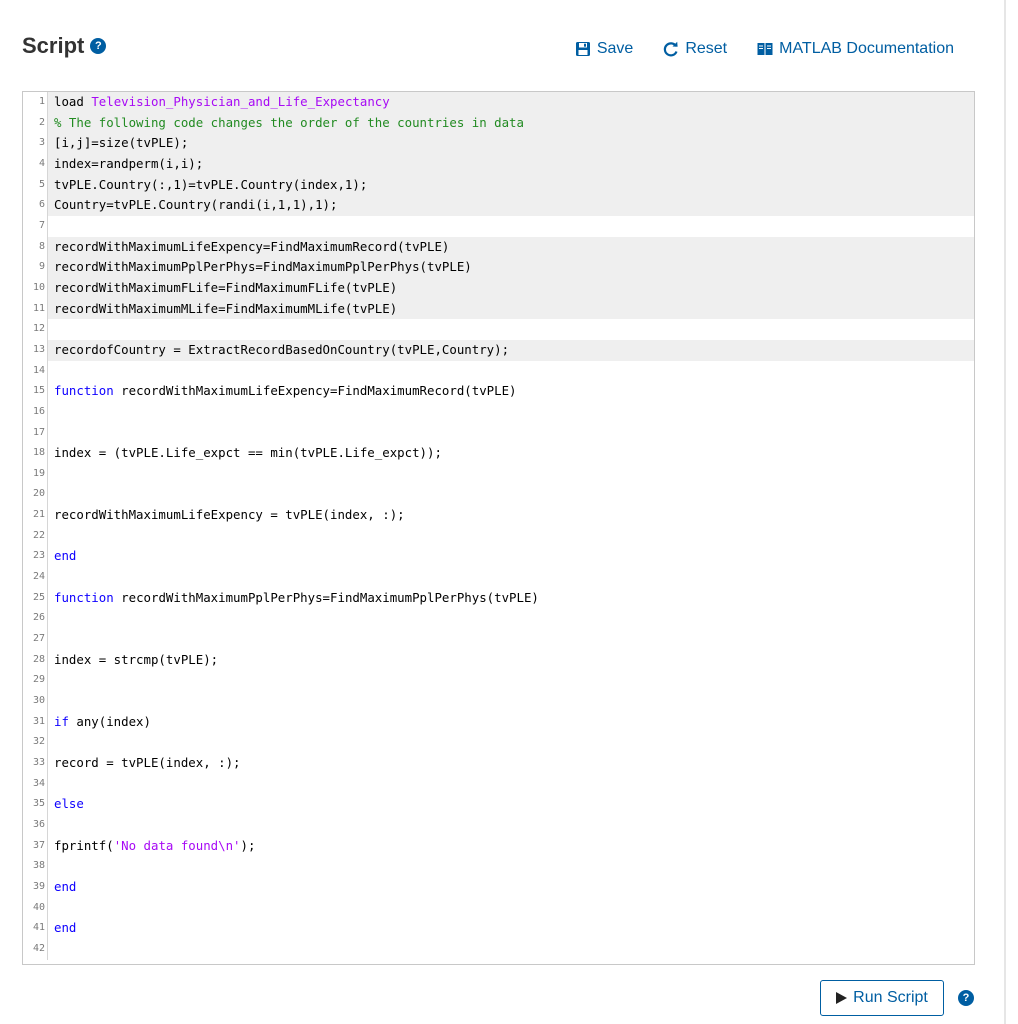 The width and height of the screenshot is (1018, 1024). Describe the element at coordinates (695, 49) in the screenshot. I see `reset-button: Reset` at that location.